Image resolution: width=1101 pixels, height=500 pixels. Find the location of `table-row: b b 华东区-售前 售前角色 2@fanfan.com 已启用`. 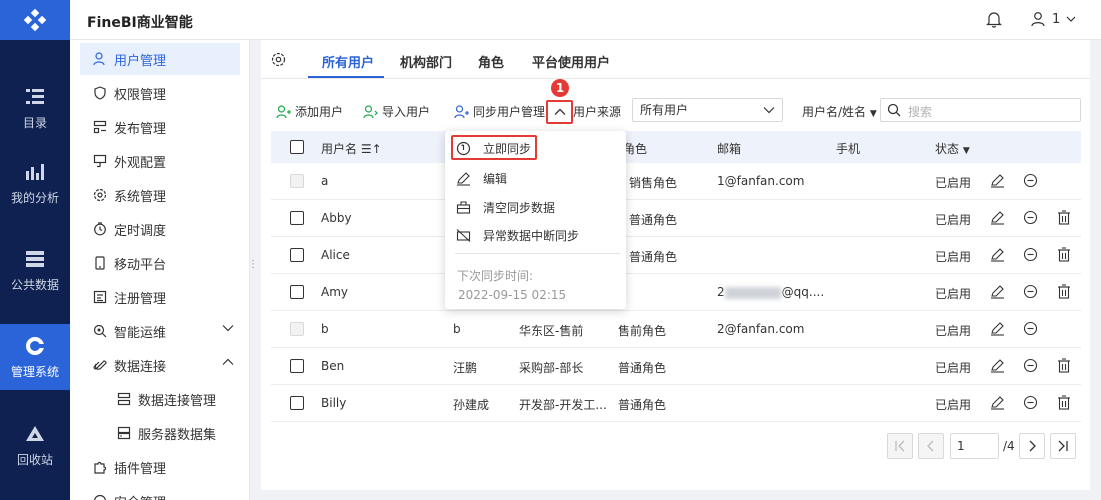

table-row: b b 华东区-售前 售前角色 2@fanfan.com 已启用 is located at coordinates (676, 329).